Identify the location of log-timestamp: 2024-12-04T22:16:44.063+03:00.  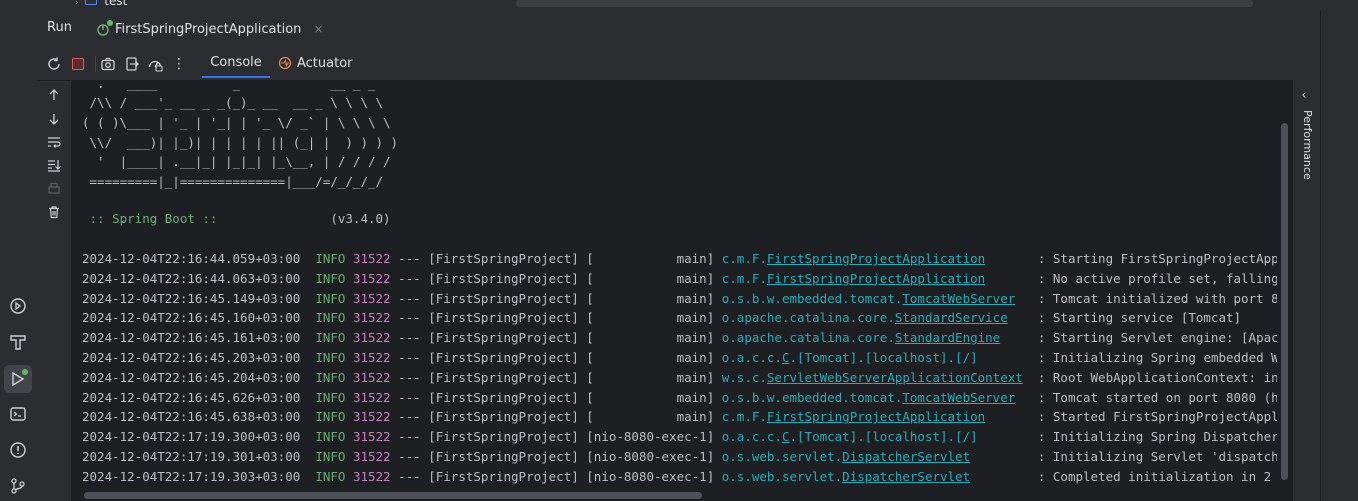
(191, 278).